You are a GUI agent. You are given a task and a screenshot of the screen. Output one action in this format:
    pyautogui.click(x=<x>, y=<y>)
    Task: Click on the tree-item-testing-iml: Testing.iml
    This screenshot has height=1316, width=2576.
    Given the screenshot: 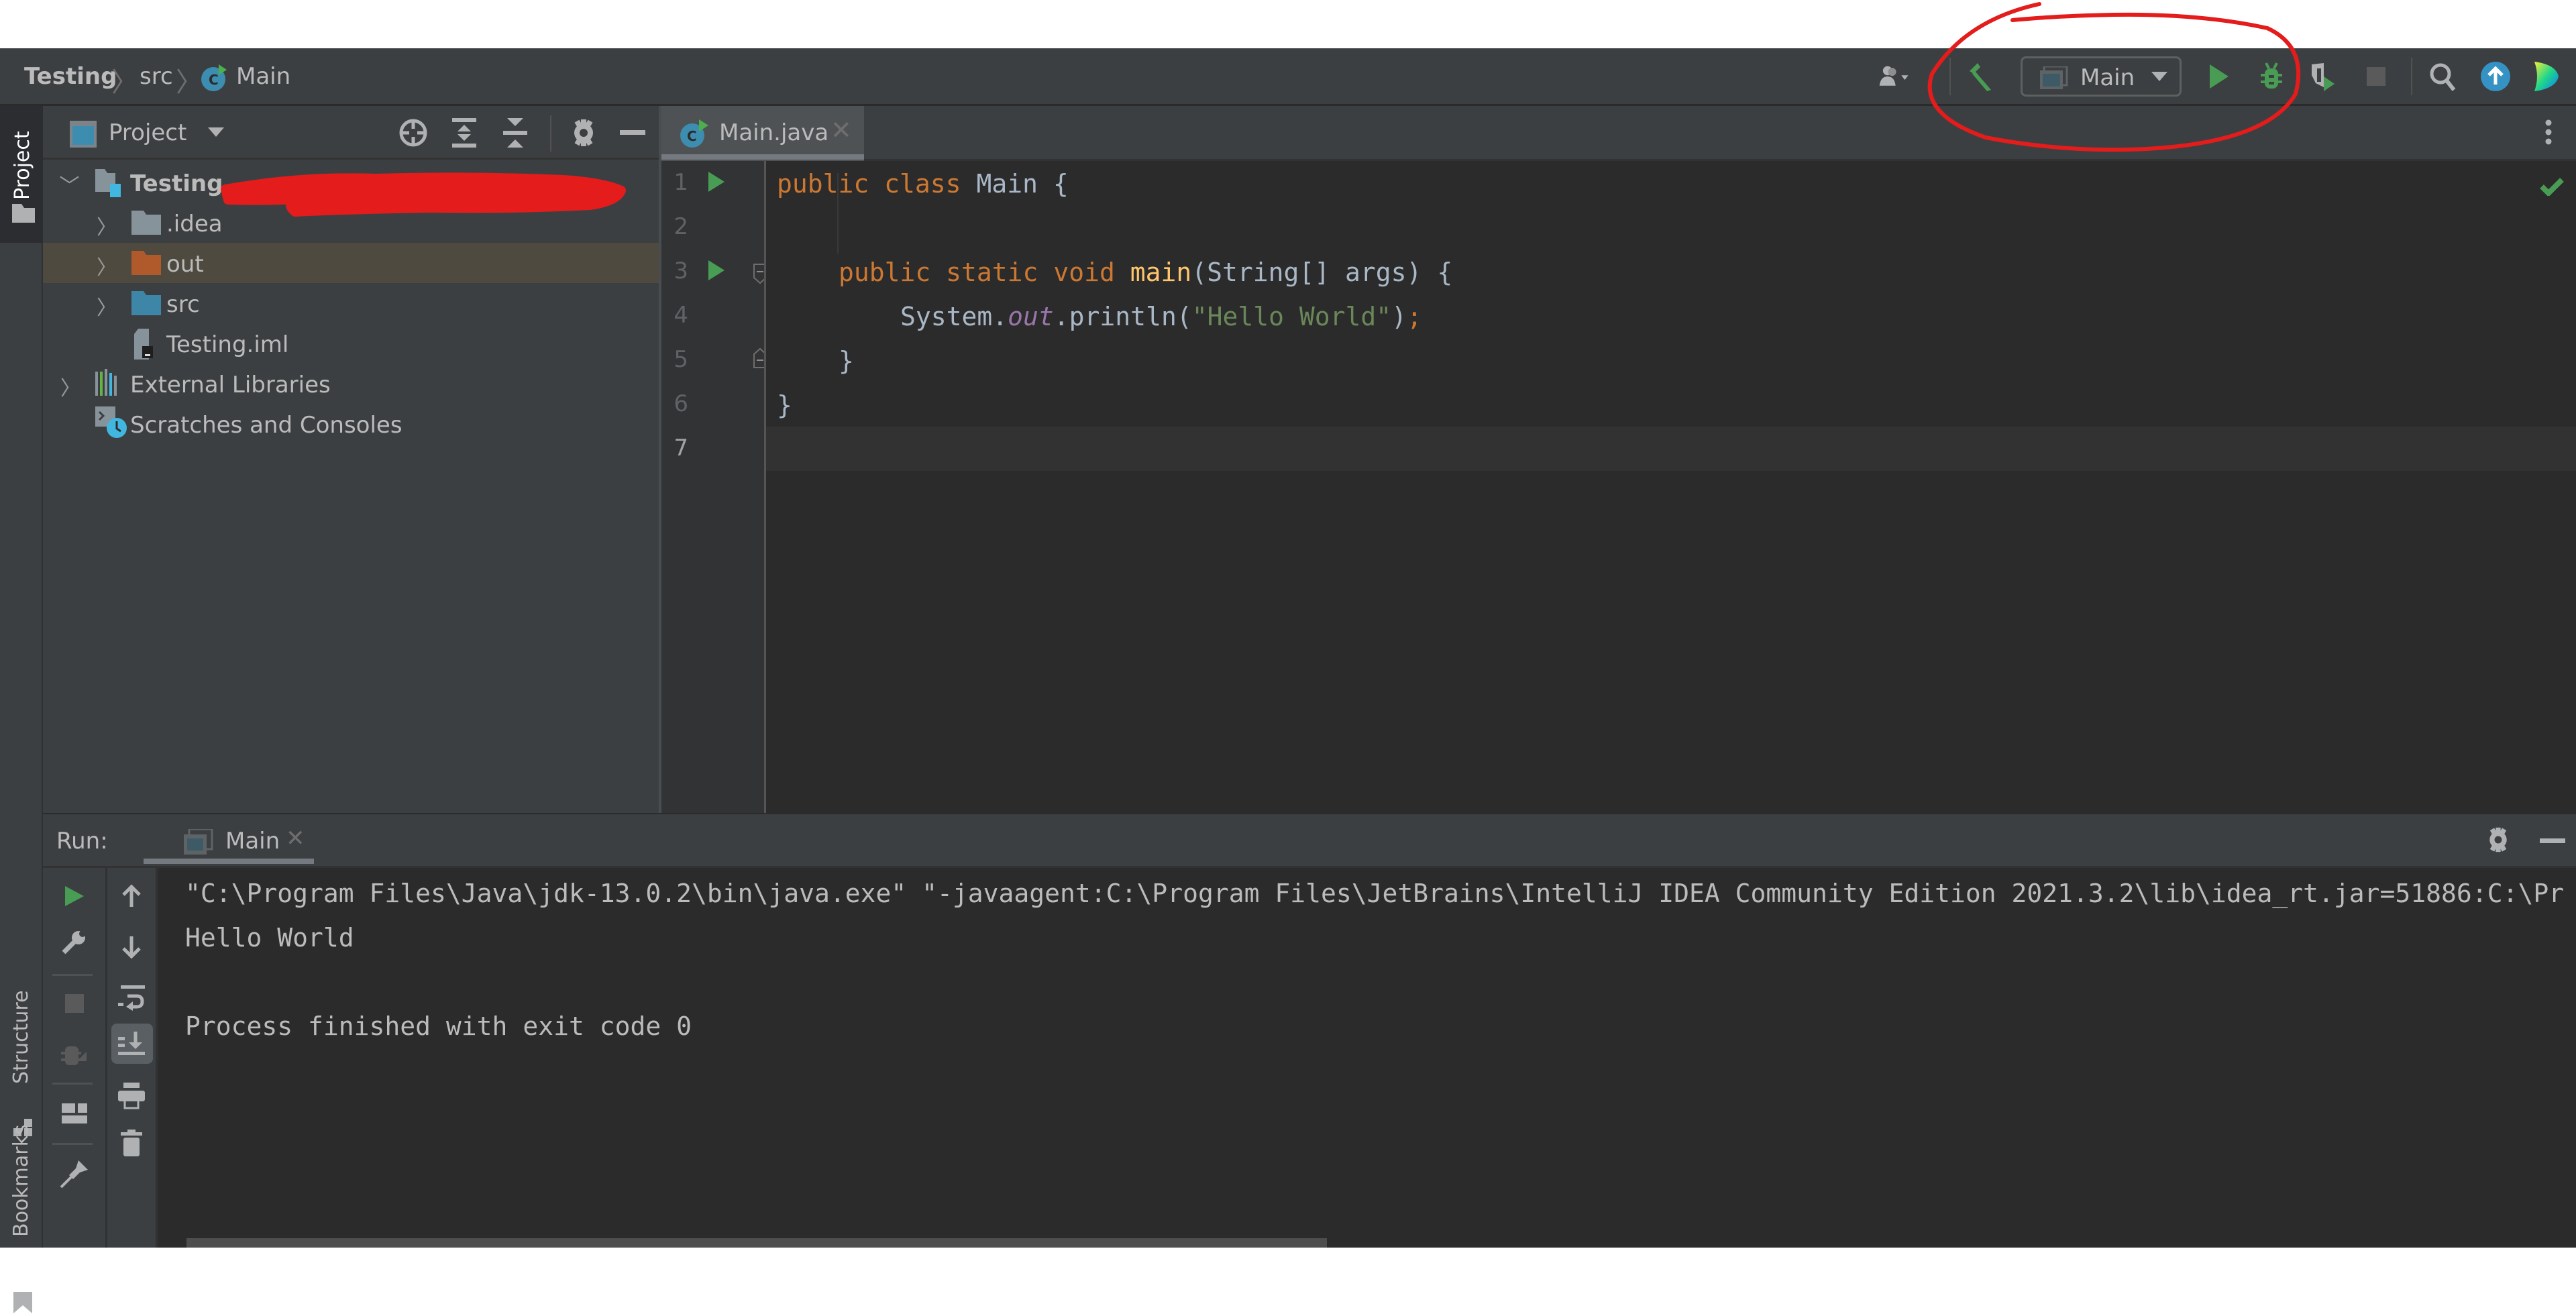 What is the action you would take?
    pyautogui.click(x=351, y=344)
    